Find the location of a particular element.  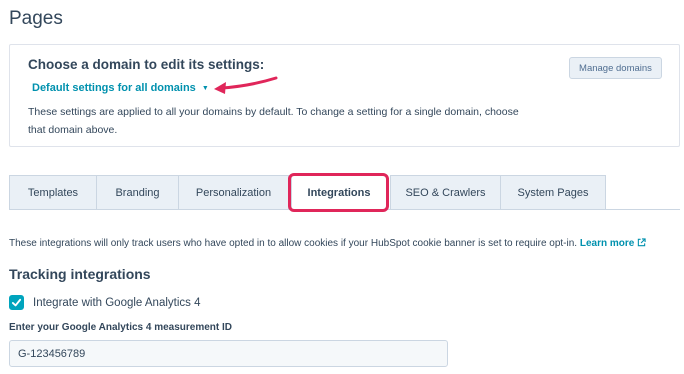

learn-more-link: Learn more is located at coordinates (613, 243).